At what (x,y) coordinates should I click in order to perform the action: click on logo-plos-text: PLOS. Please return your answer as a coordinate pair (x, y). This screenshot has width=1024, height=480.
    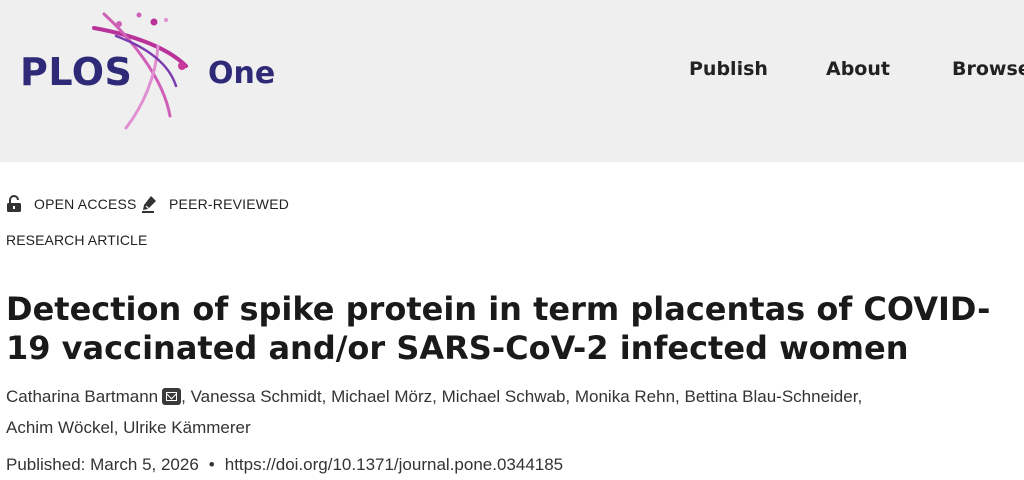
    Looking at the image, I should click on (76, 72).